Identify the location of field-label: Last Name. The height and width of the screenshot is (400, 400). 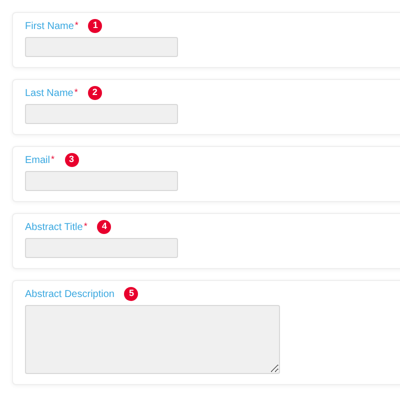
(49, 93).